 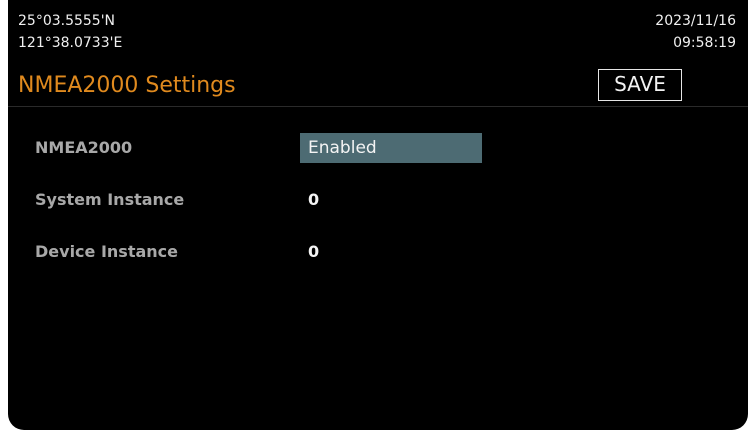 I want to click on time-readout: 09:58:19, so click(x=704, y=43).